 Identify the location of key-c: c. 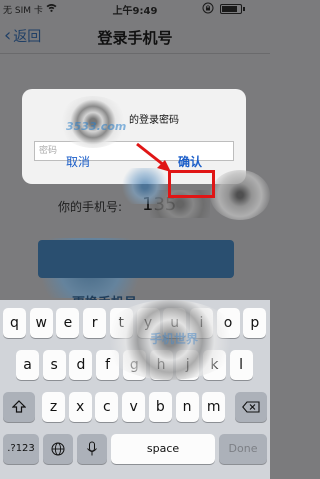
(107, 407).